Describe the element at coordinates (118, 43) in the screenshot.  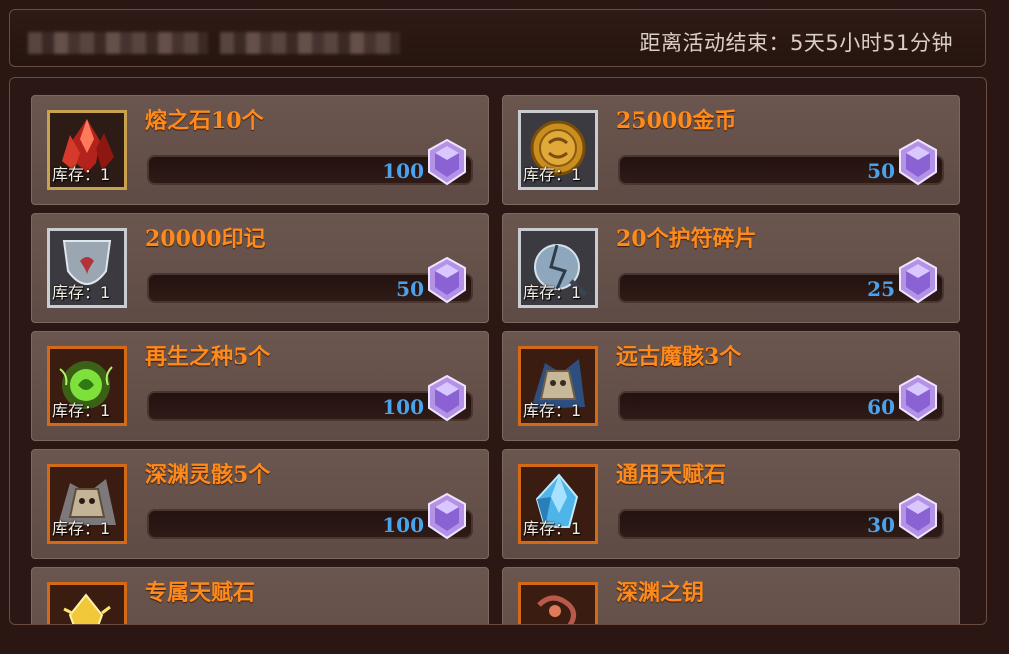
I see `blurred-player-info` at that location.